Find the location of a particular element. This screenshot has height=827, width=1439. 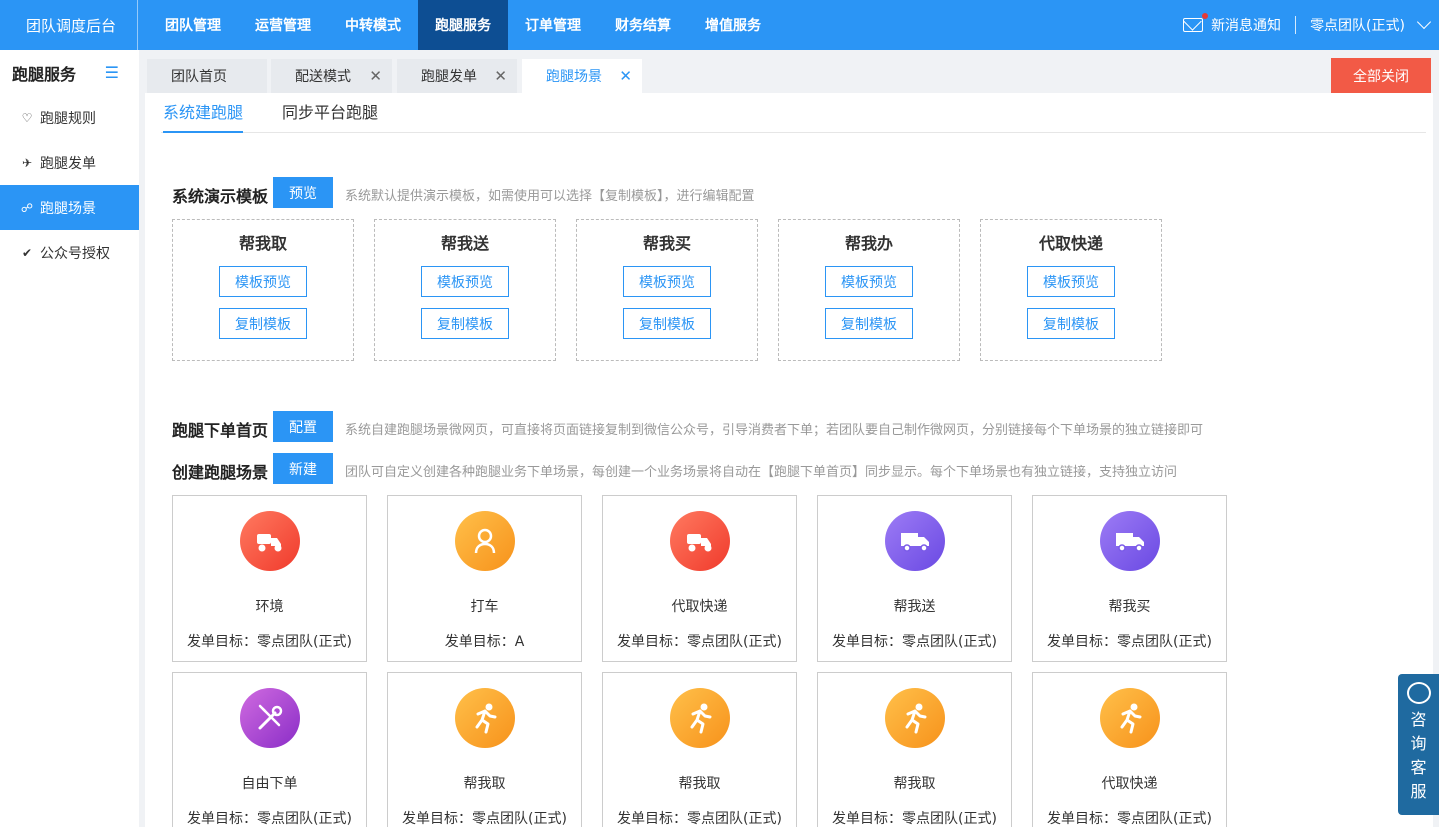

sidebar-item-dispatch: ✈ 跑腿发单 is located at coordinates (69, 162).